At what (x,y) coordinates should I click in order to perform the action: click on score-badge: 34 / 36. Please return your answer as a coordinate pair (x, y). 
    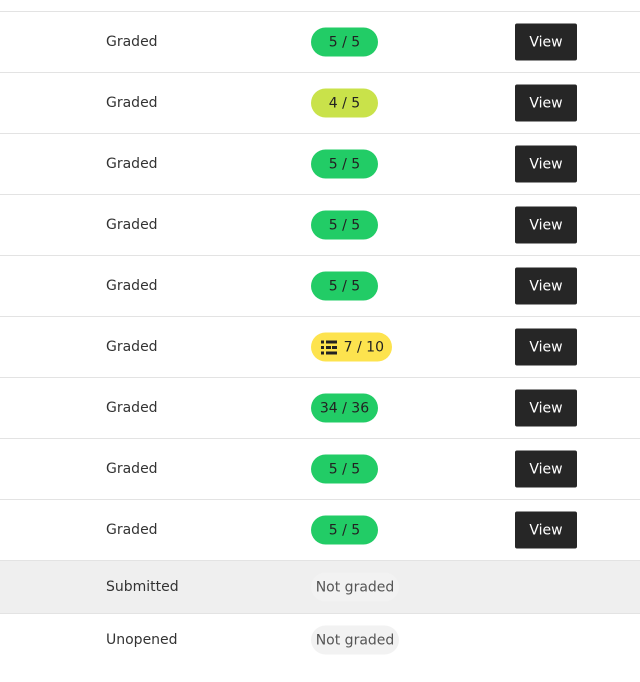
    Looking at the image, I should click on (344, 408).